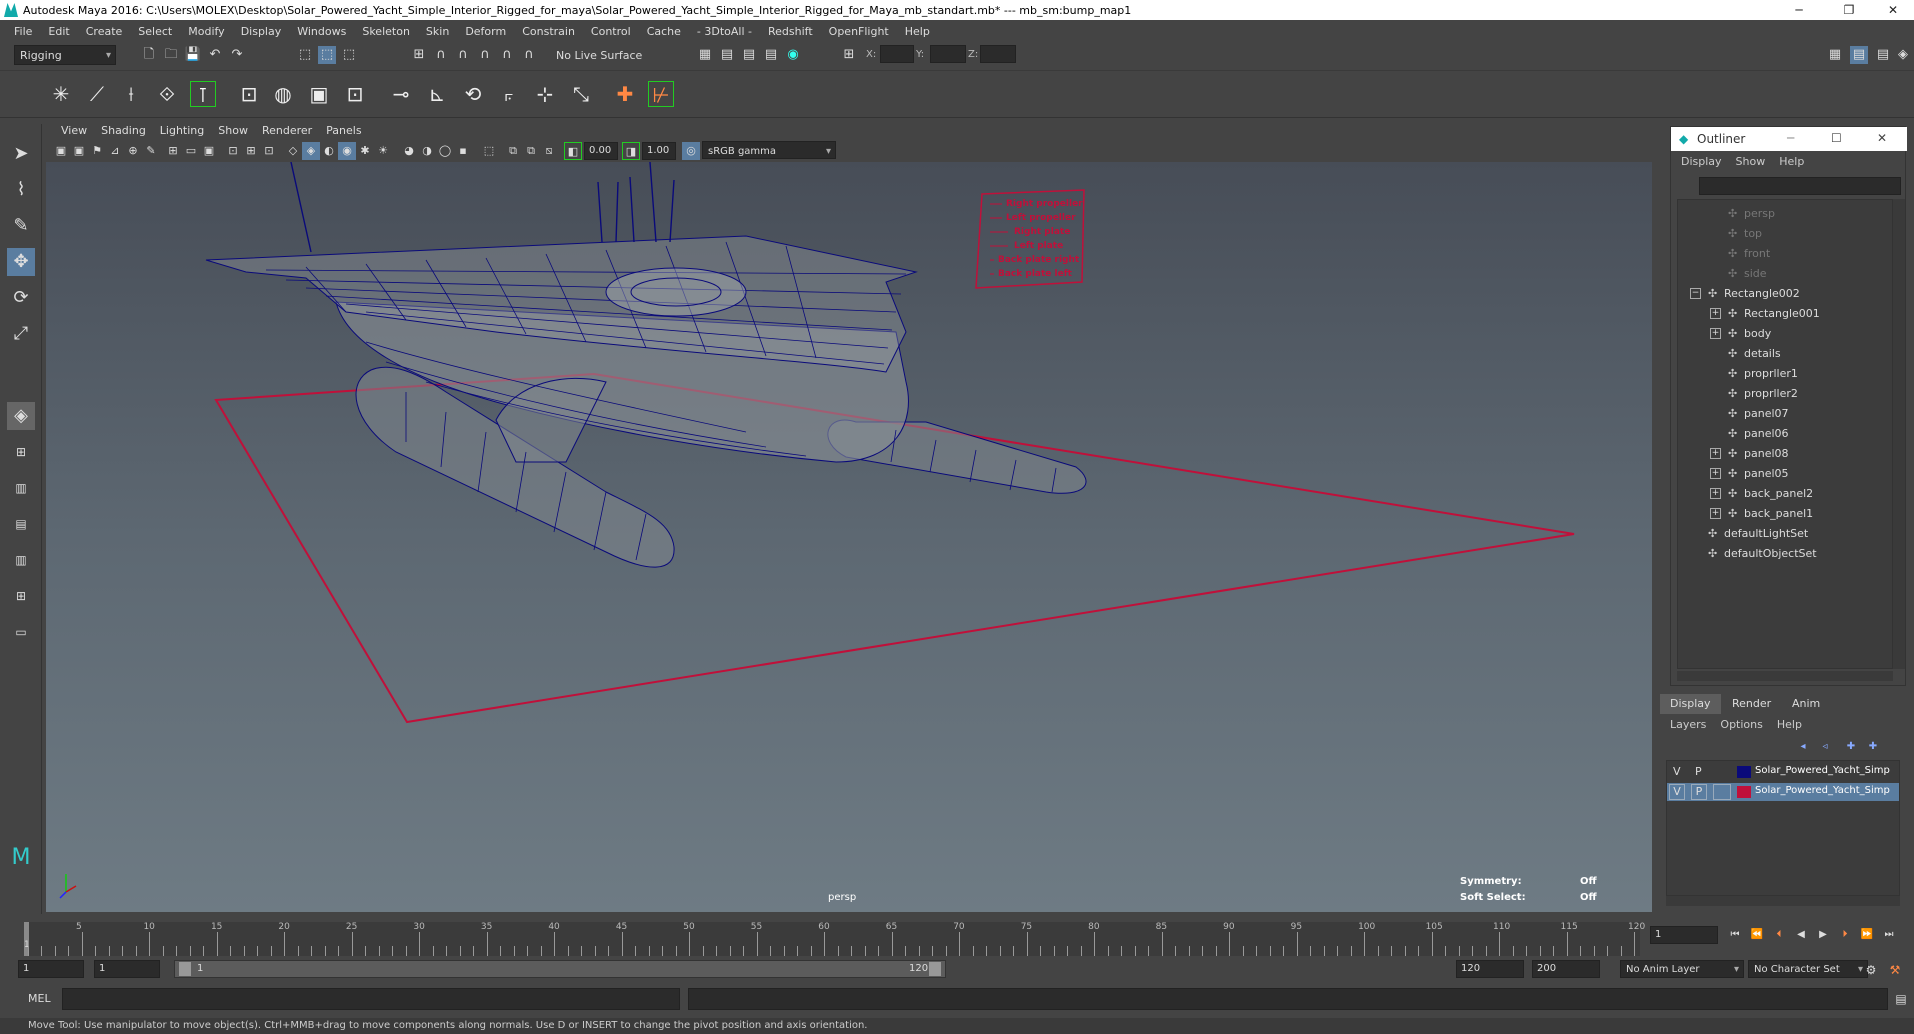 This screenshot has height=1034, width=1914. Describe the element at coordinates (1895, 970) in the screenshot. I see `anim-prefs-icon: ⚒` at that location.